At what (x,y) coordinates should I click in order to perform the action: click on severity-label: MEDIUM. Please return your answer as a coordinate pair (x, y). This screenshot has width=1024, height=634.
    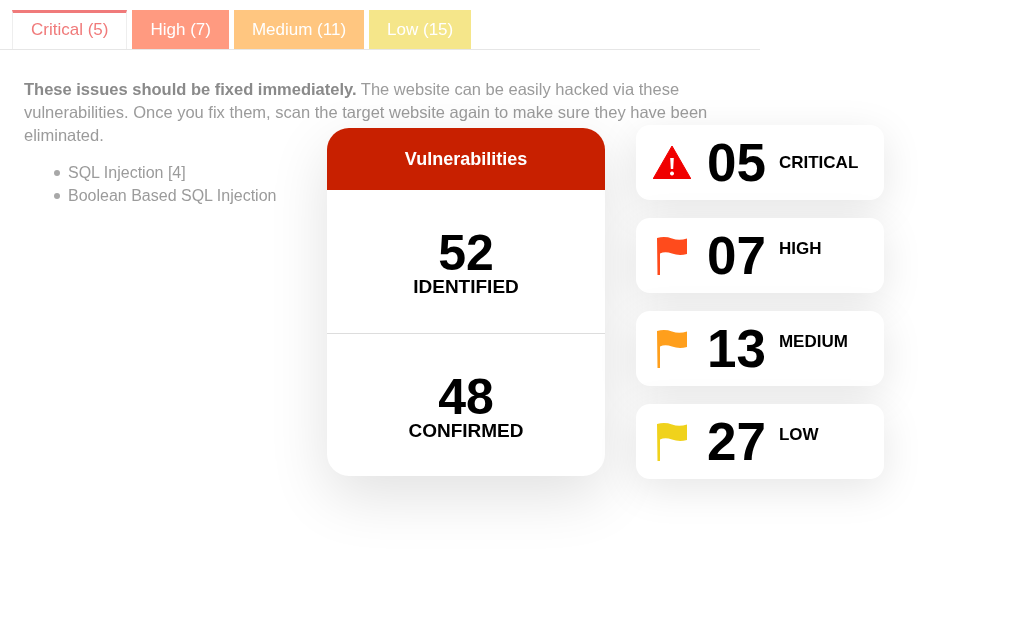
    Looking at the image, I should click on (813, 341).